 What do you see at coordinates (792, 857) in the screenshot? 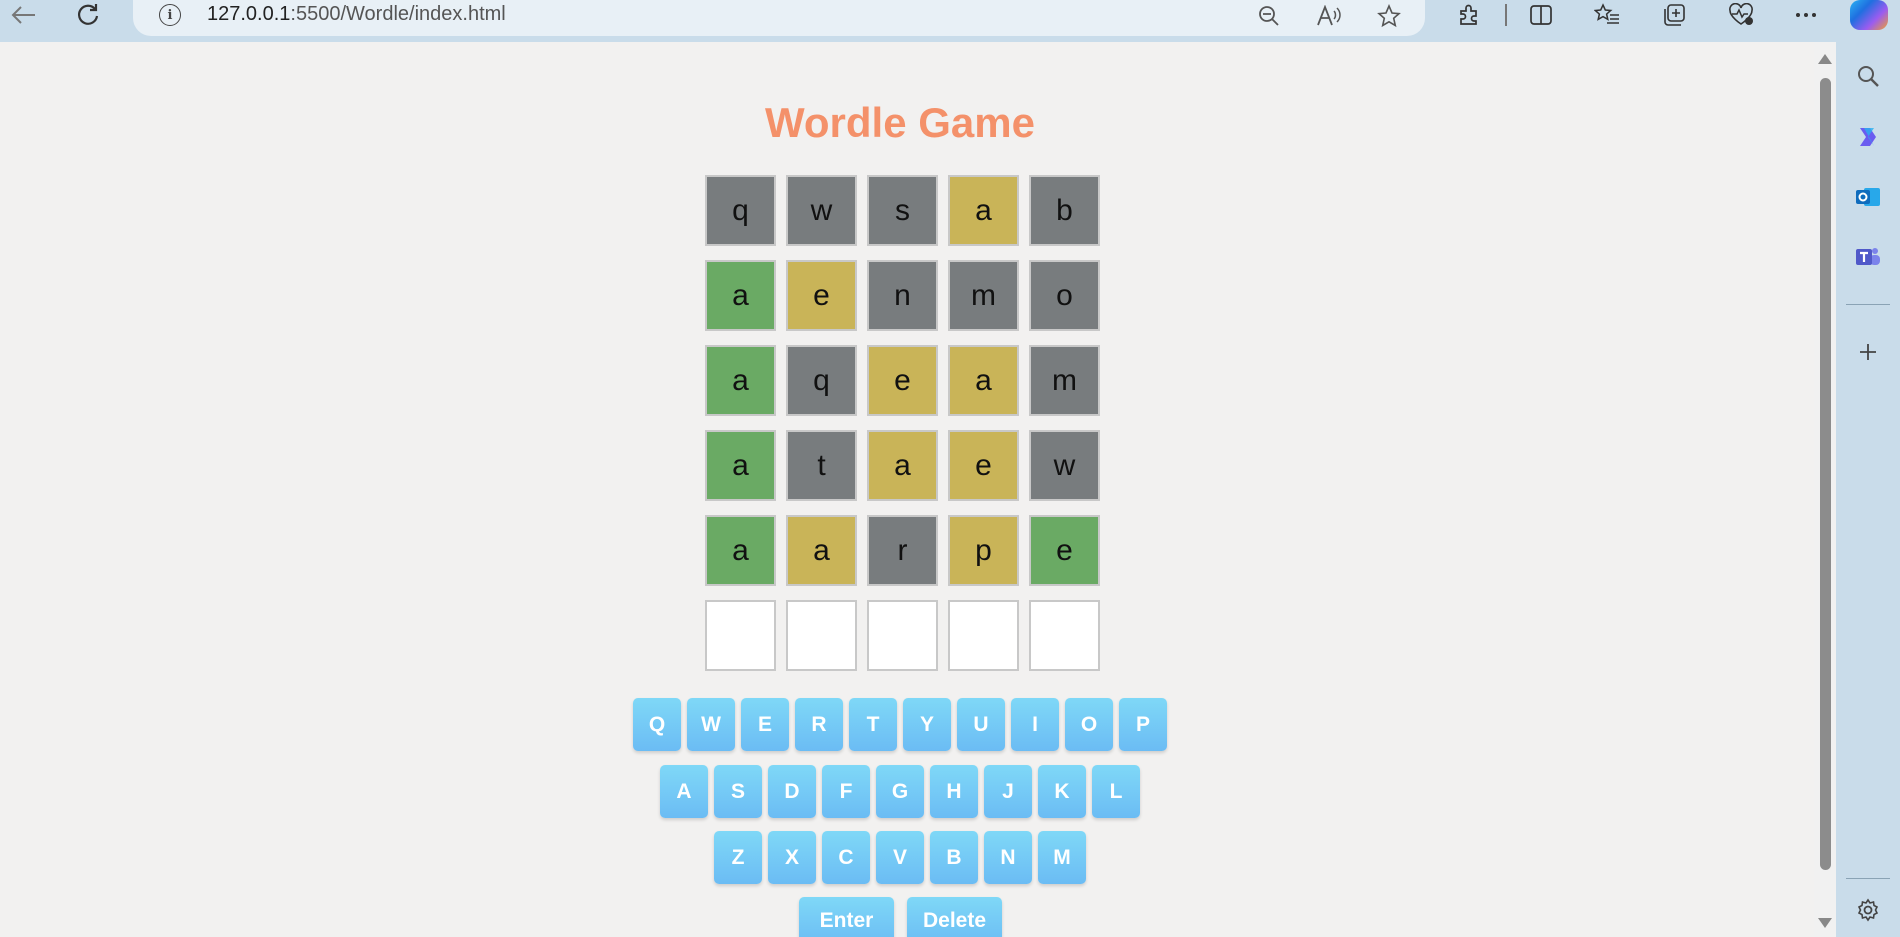
I see `key-x: X` at bounding box center [792, 857].